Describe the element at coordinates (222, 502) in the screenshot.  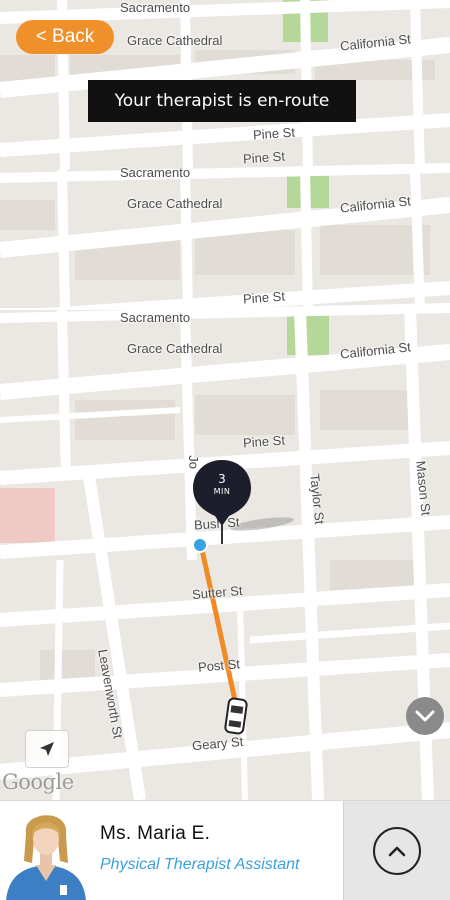
I see `eta-pin: 3 MIN` at that location.